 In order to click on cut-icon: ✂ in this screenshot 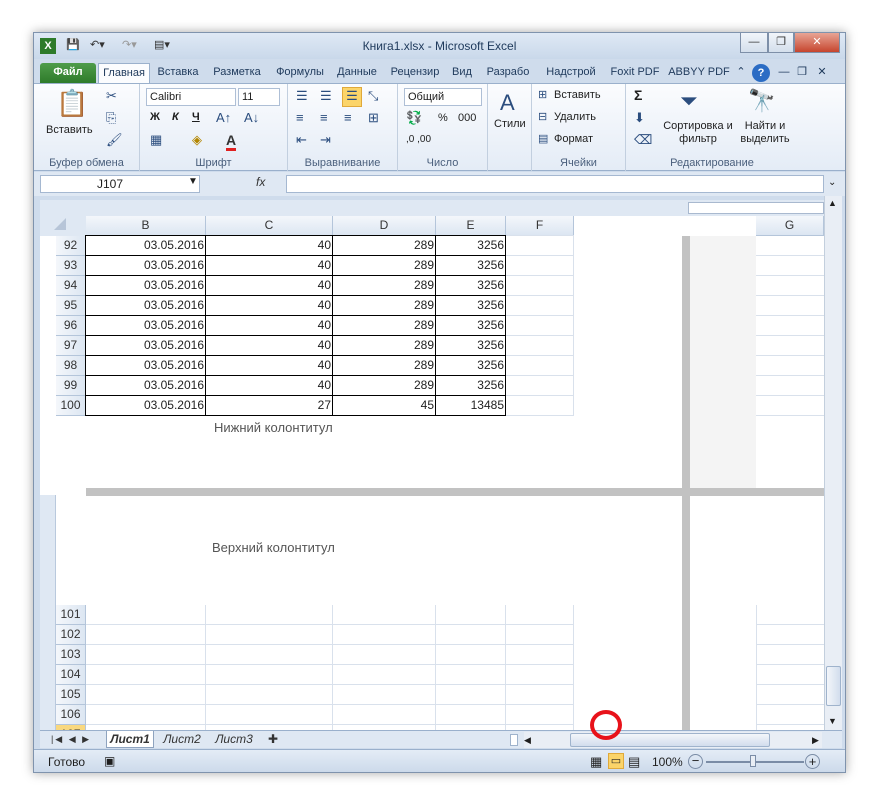, I will do `click(111, 96)`.